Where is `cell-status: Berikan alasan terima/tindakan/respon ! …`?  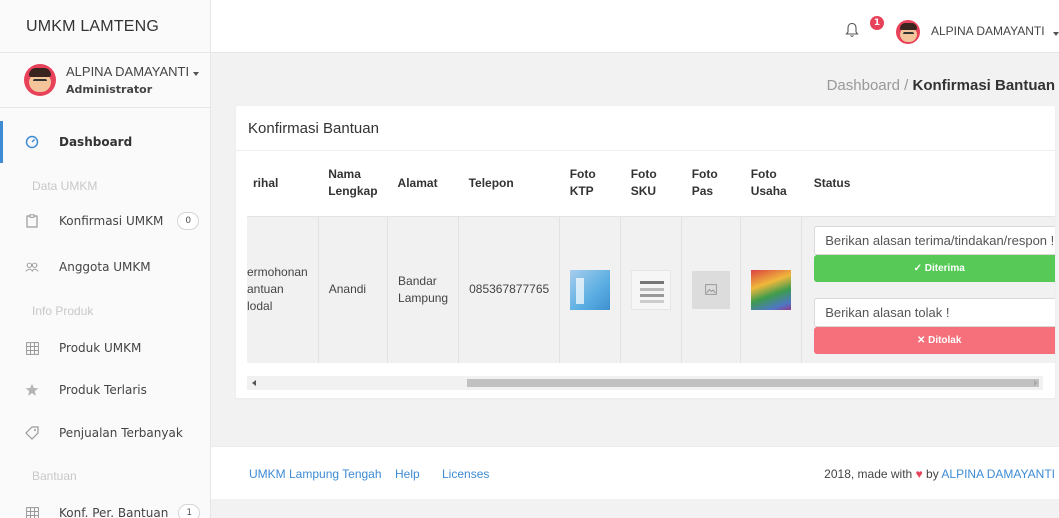 cell-status: Berikan alasan terima/tindakan/respon ! … is located at coordinates (928, 289).